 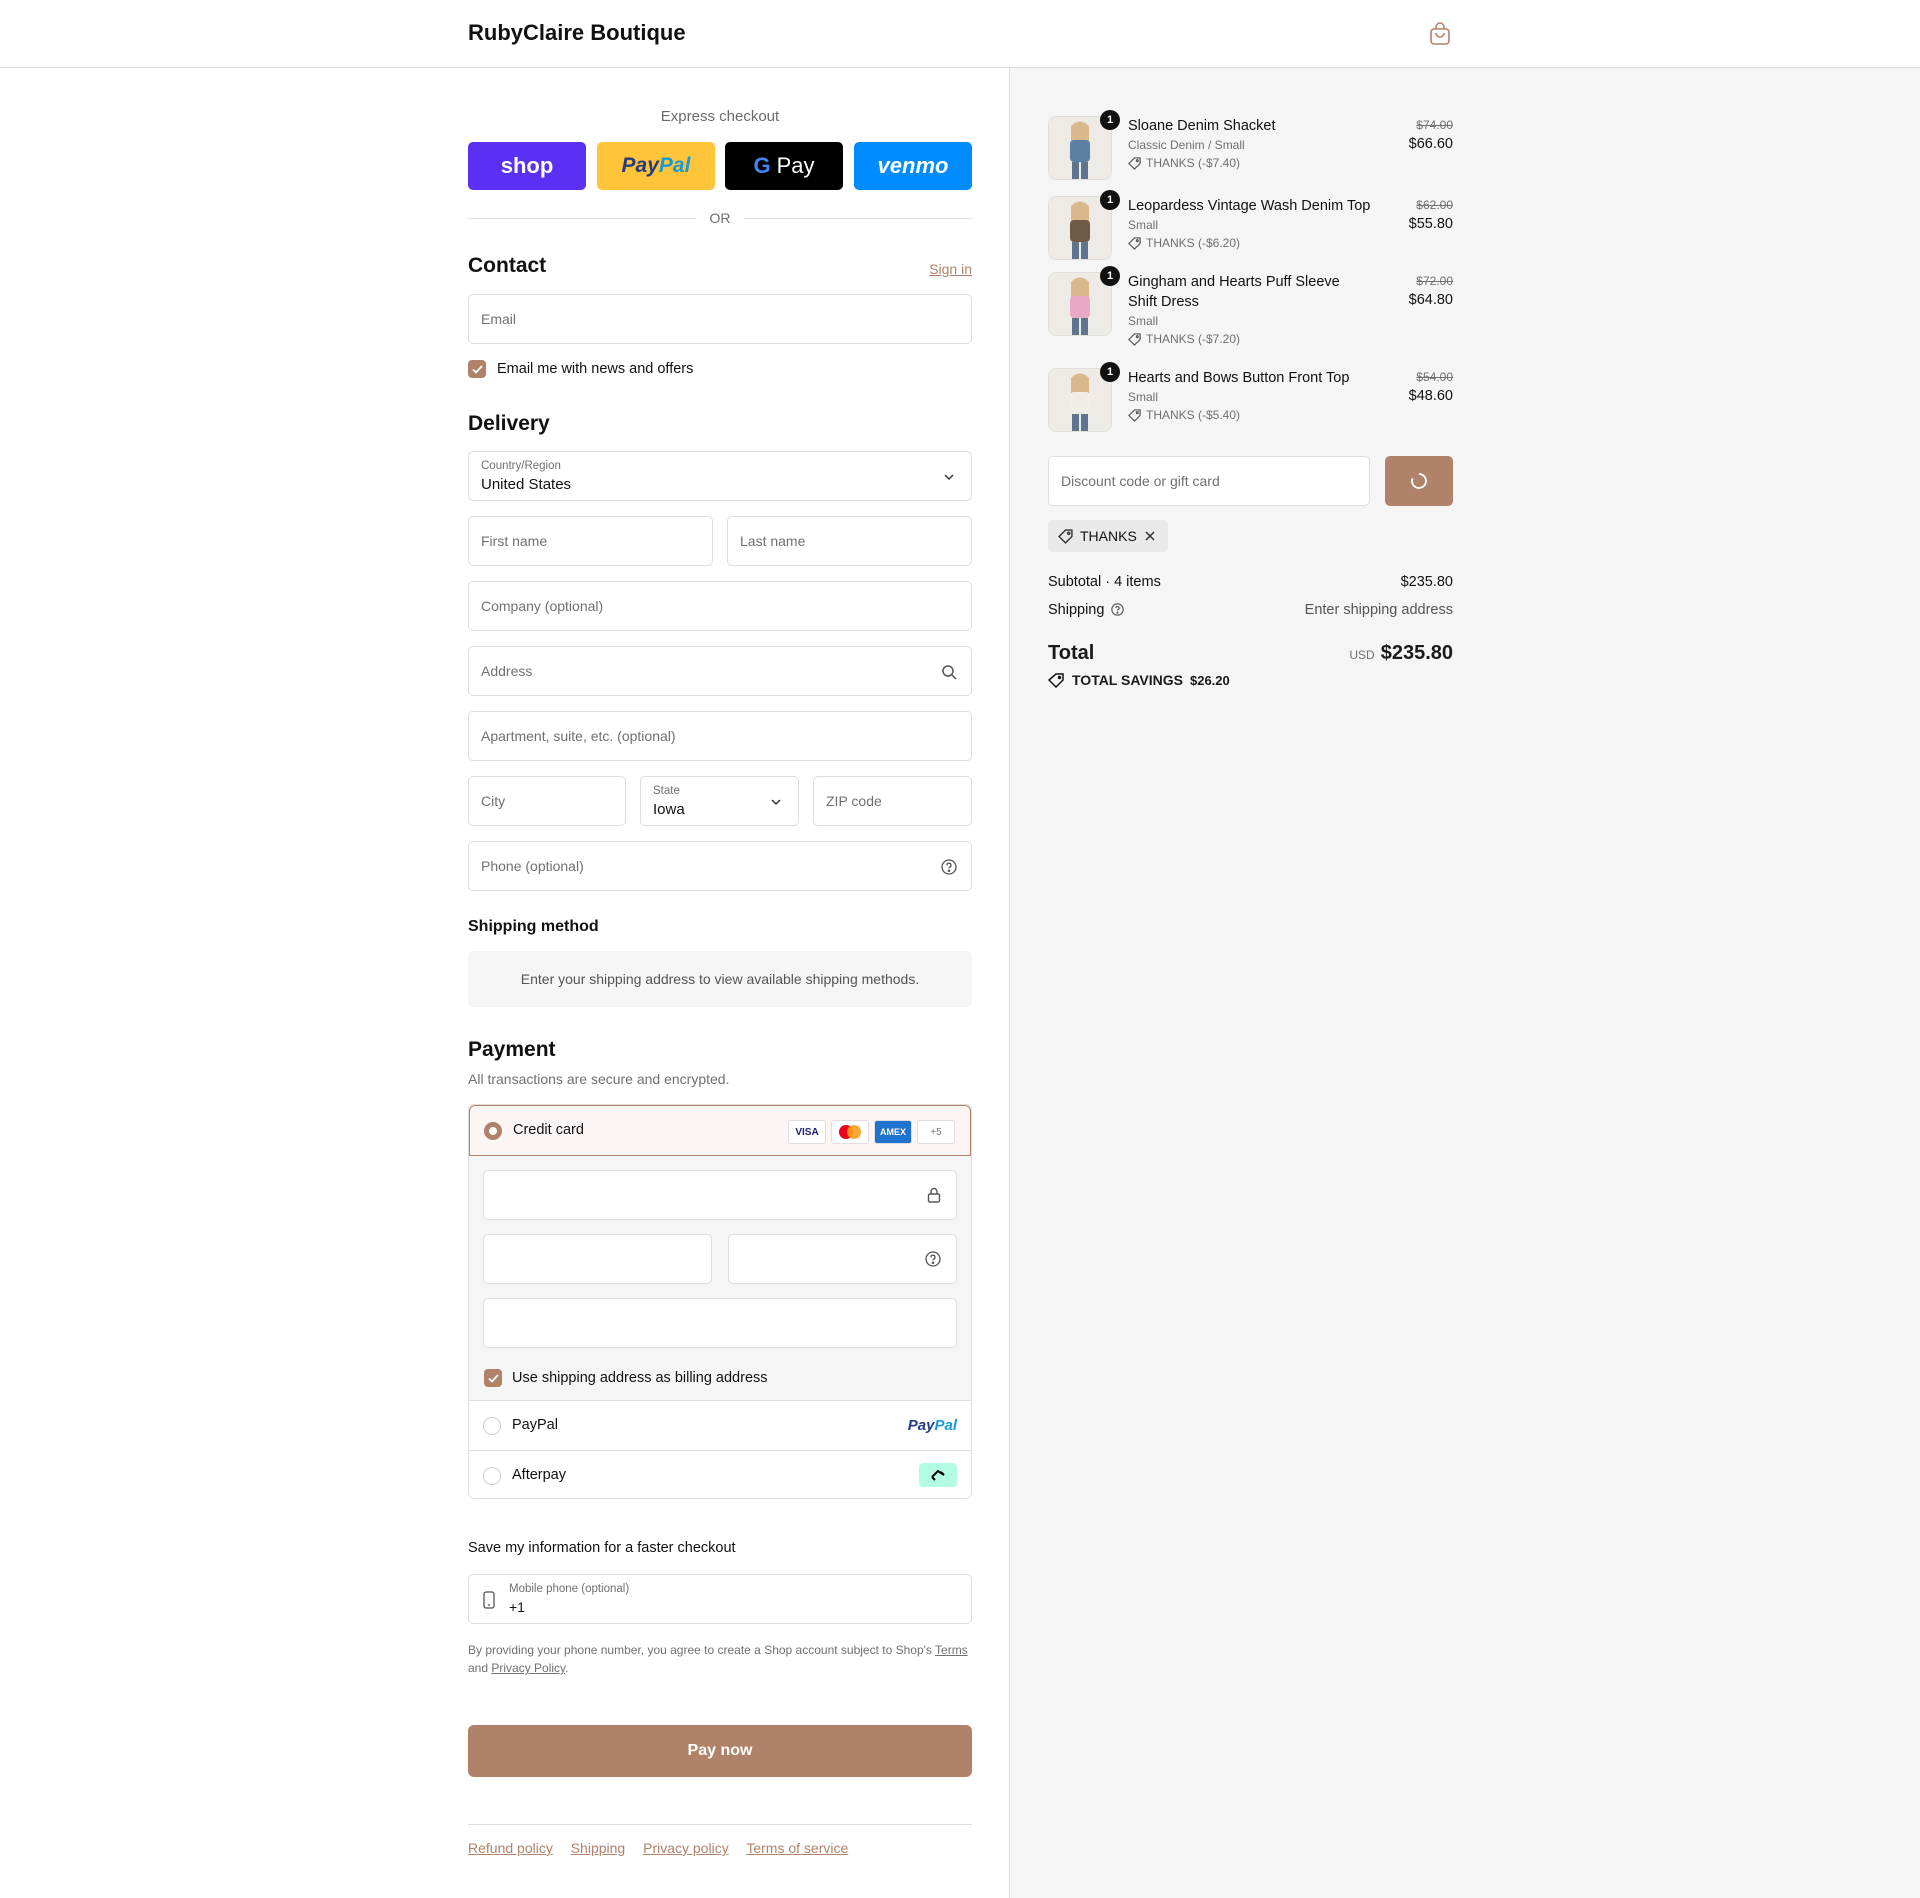 I want to click on item-discount-text: THANKS (-$5.40), so click(x=1193, y=415).